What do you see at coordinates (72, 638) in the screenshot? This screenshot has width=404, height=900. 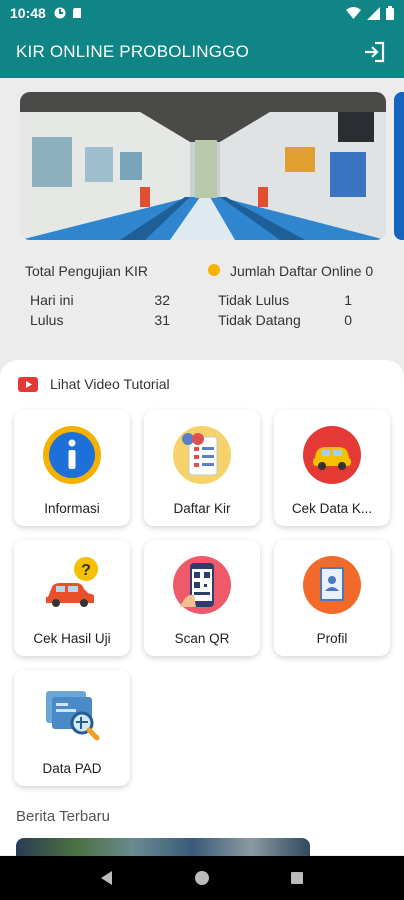 I see `menu-label: Cek Hasil Uji` at bounding box center [72, 638].